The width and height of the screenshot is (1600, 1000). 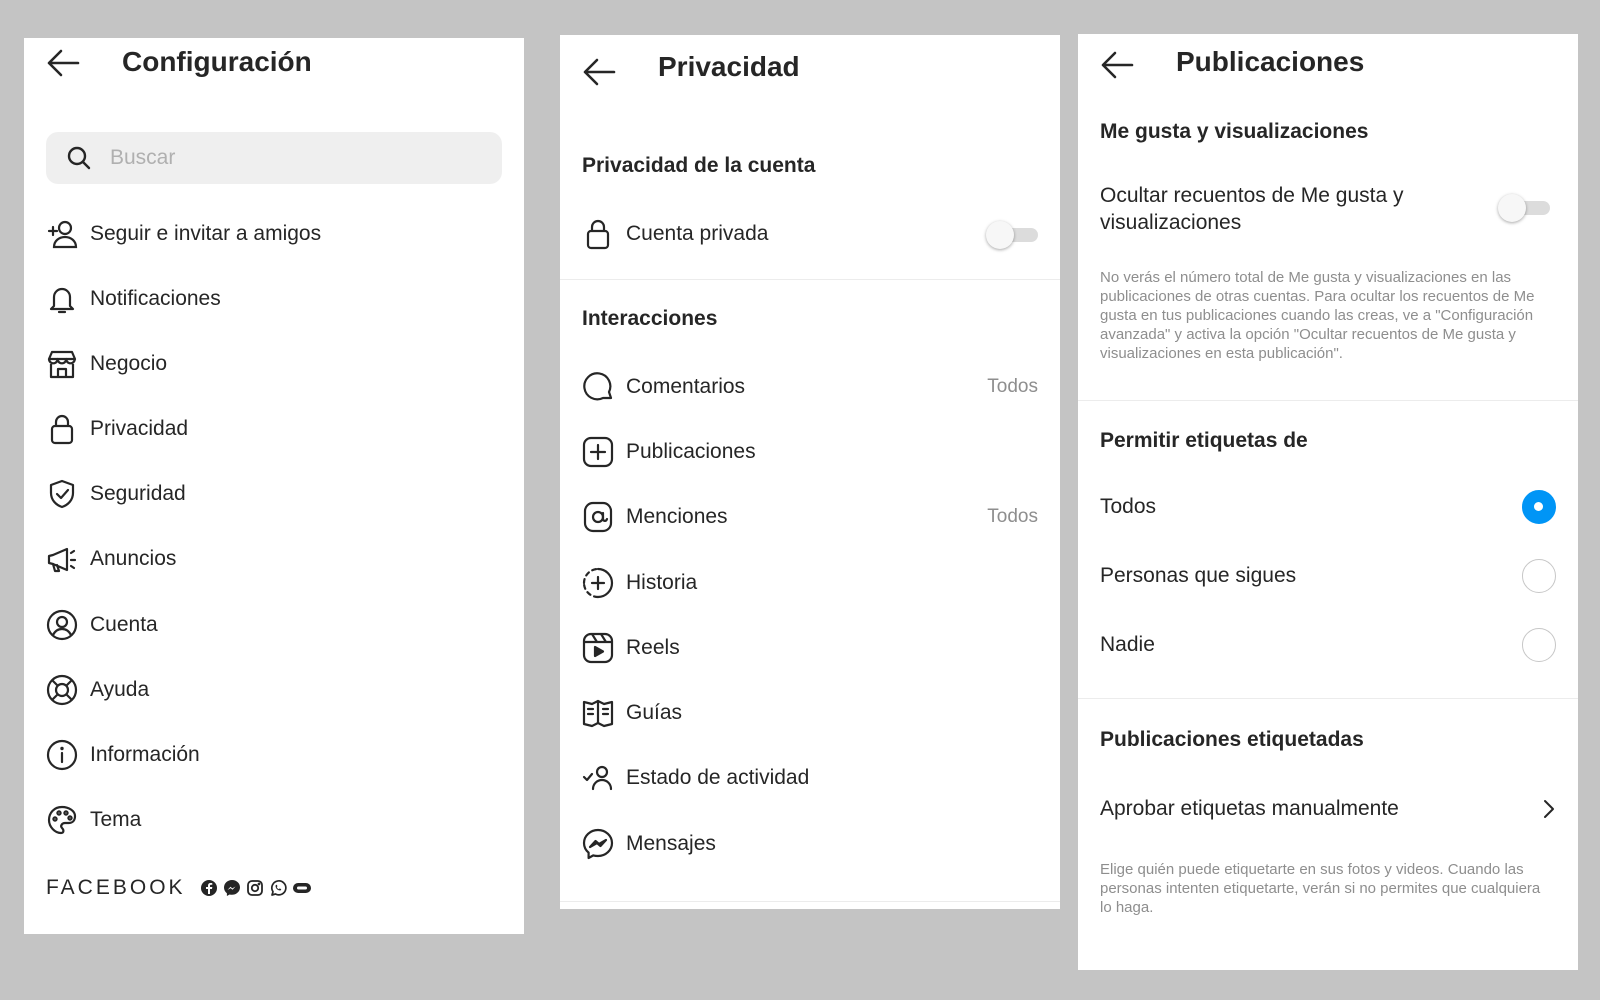 I want to click on settings-item-label: Negocio, so click(x=129, y=363).